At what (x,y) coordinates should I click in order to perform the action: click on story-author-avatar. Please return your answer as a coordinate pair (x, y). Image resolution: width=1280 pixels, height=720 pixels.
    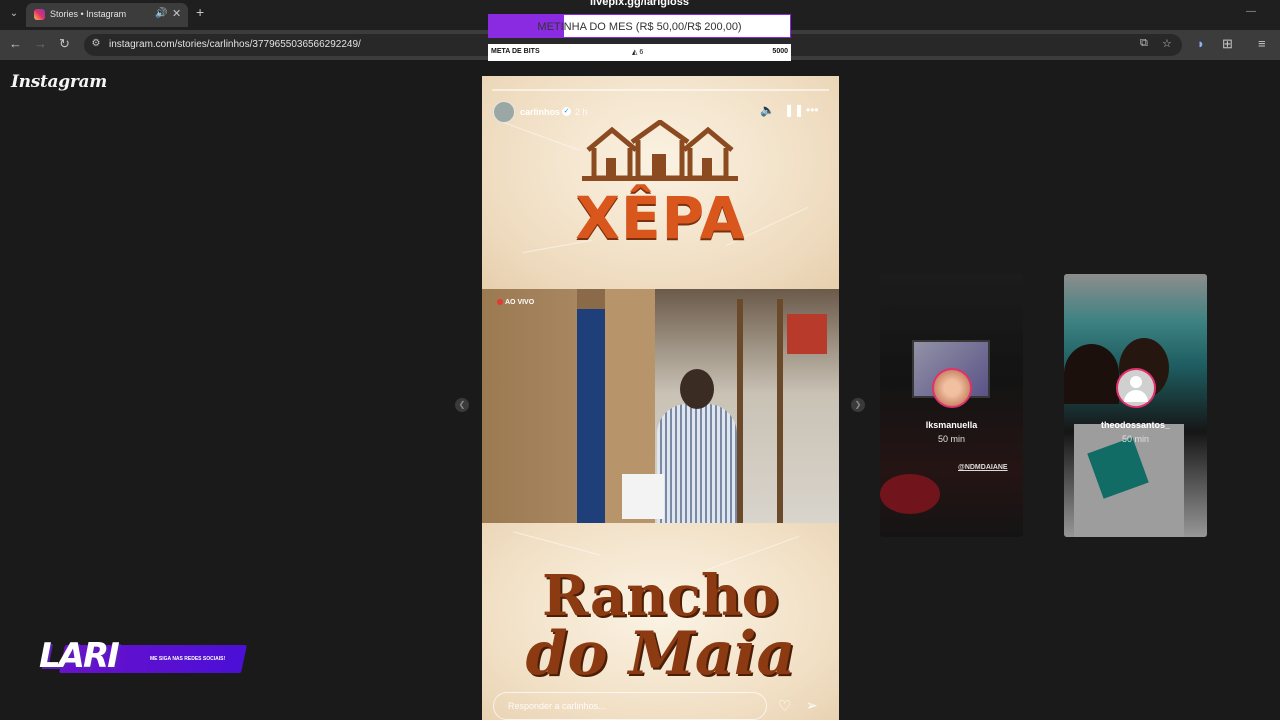
    Looking at the image, I should click on (504, 112).